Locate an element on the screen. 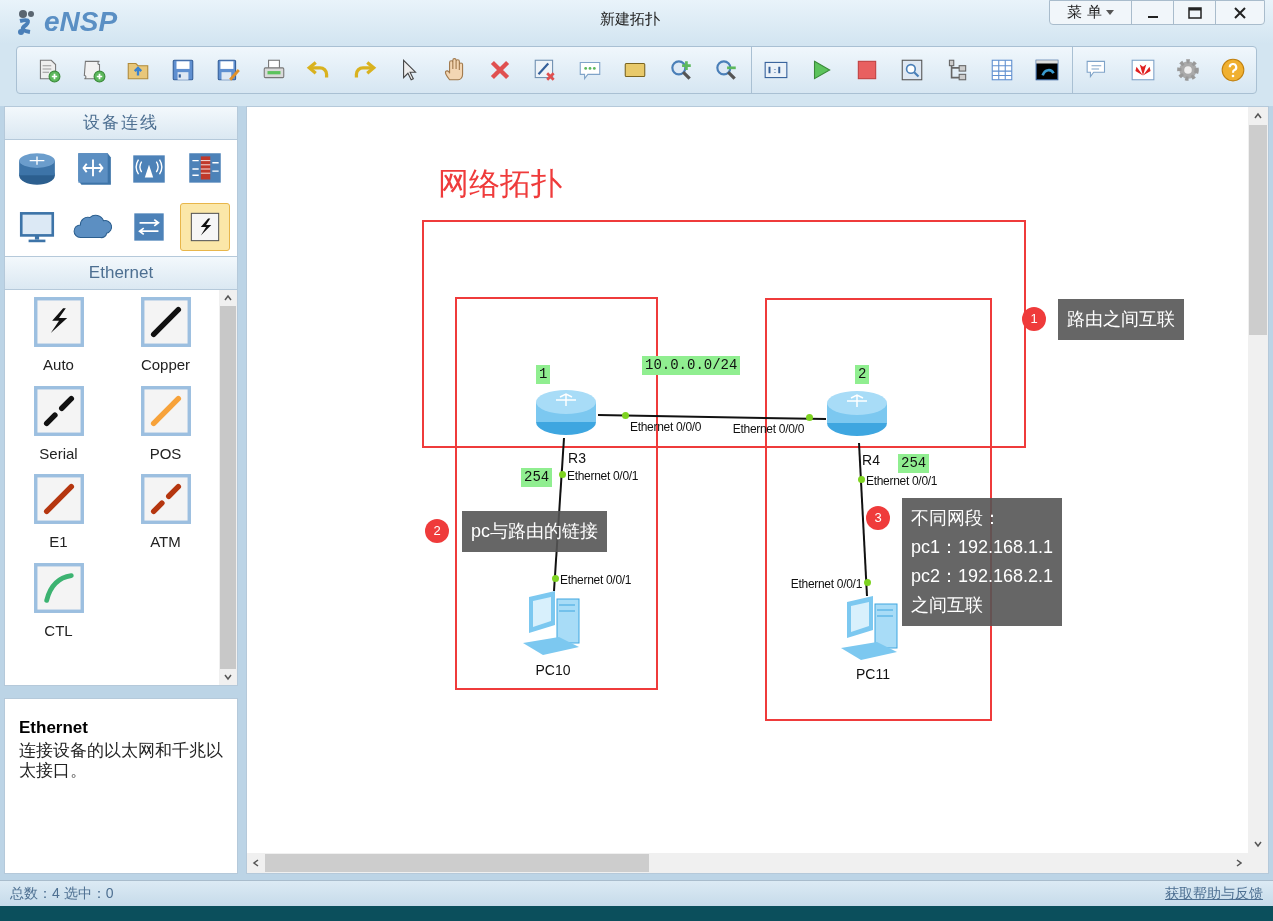 The image size is (1273, 921). caret-icon is located at coordinates (1109, 12).